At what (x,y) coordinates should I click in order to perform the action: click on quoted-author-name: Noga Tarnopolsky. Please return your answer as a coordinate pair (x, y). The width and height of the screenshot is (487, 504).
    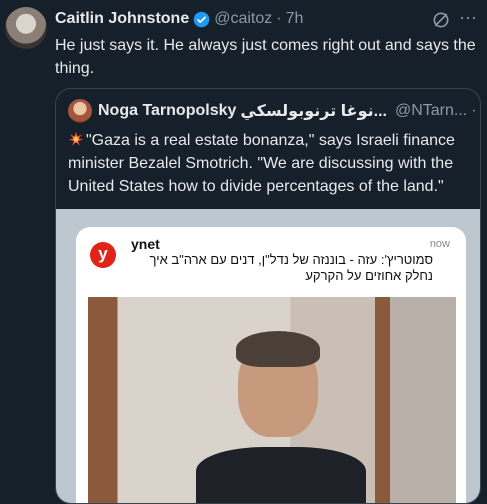
    Looking at the image, I should click on (167, 111).